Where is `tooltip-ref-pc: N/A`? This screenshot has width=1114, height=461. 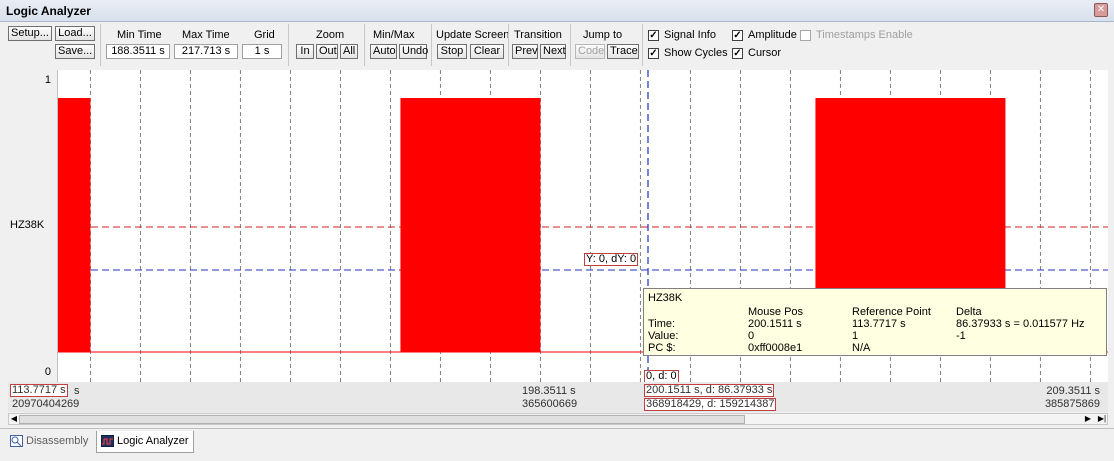 tooltip-ref-pc: N/A is located at coordinates (861, 348).